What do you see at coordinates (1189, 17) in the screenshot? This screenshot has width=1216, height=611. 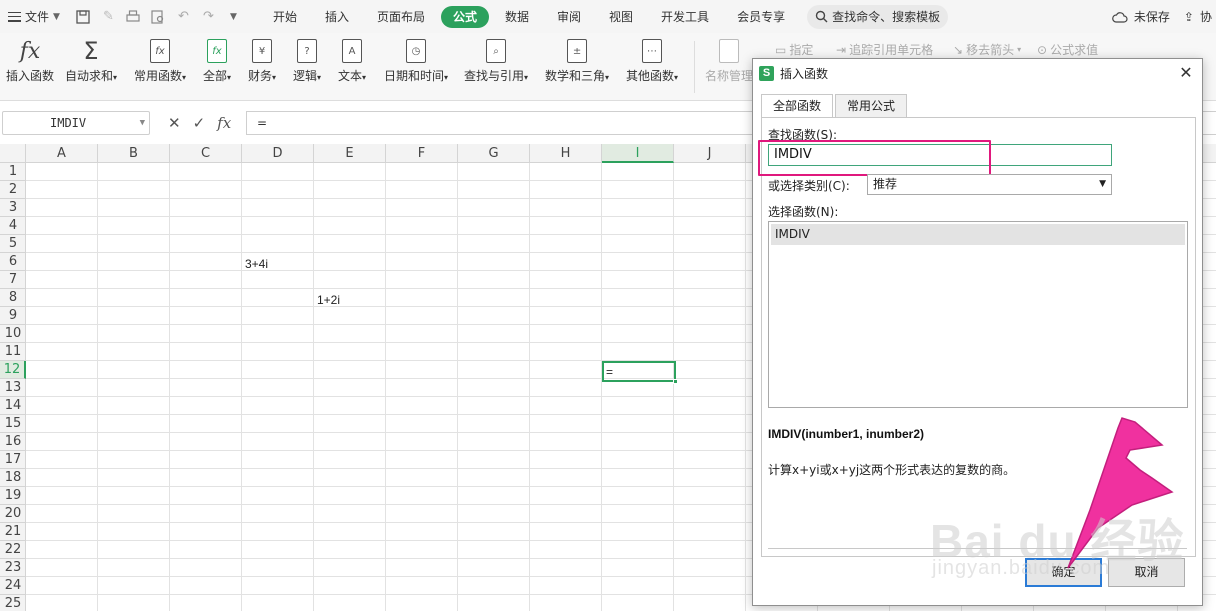 I see `share-icon: ⇪` at bounding box center [1189, 17].